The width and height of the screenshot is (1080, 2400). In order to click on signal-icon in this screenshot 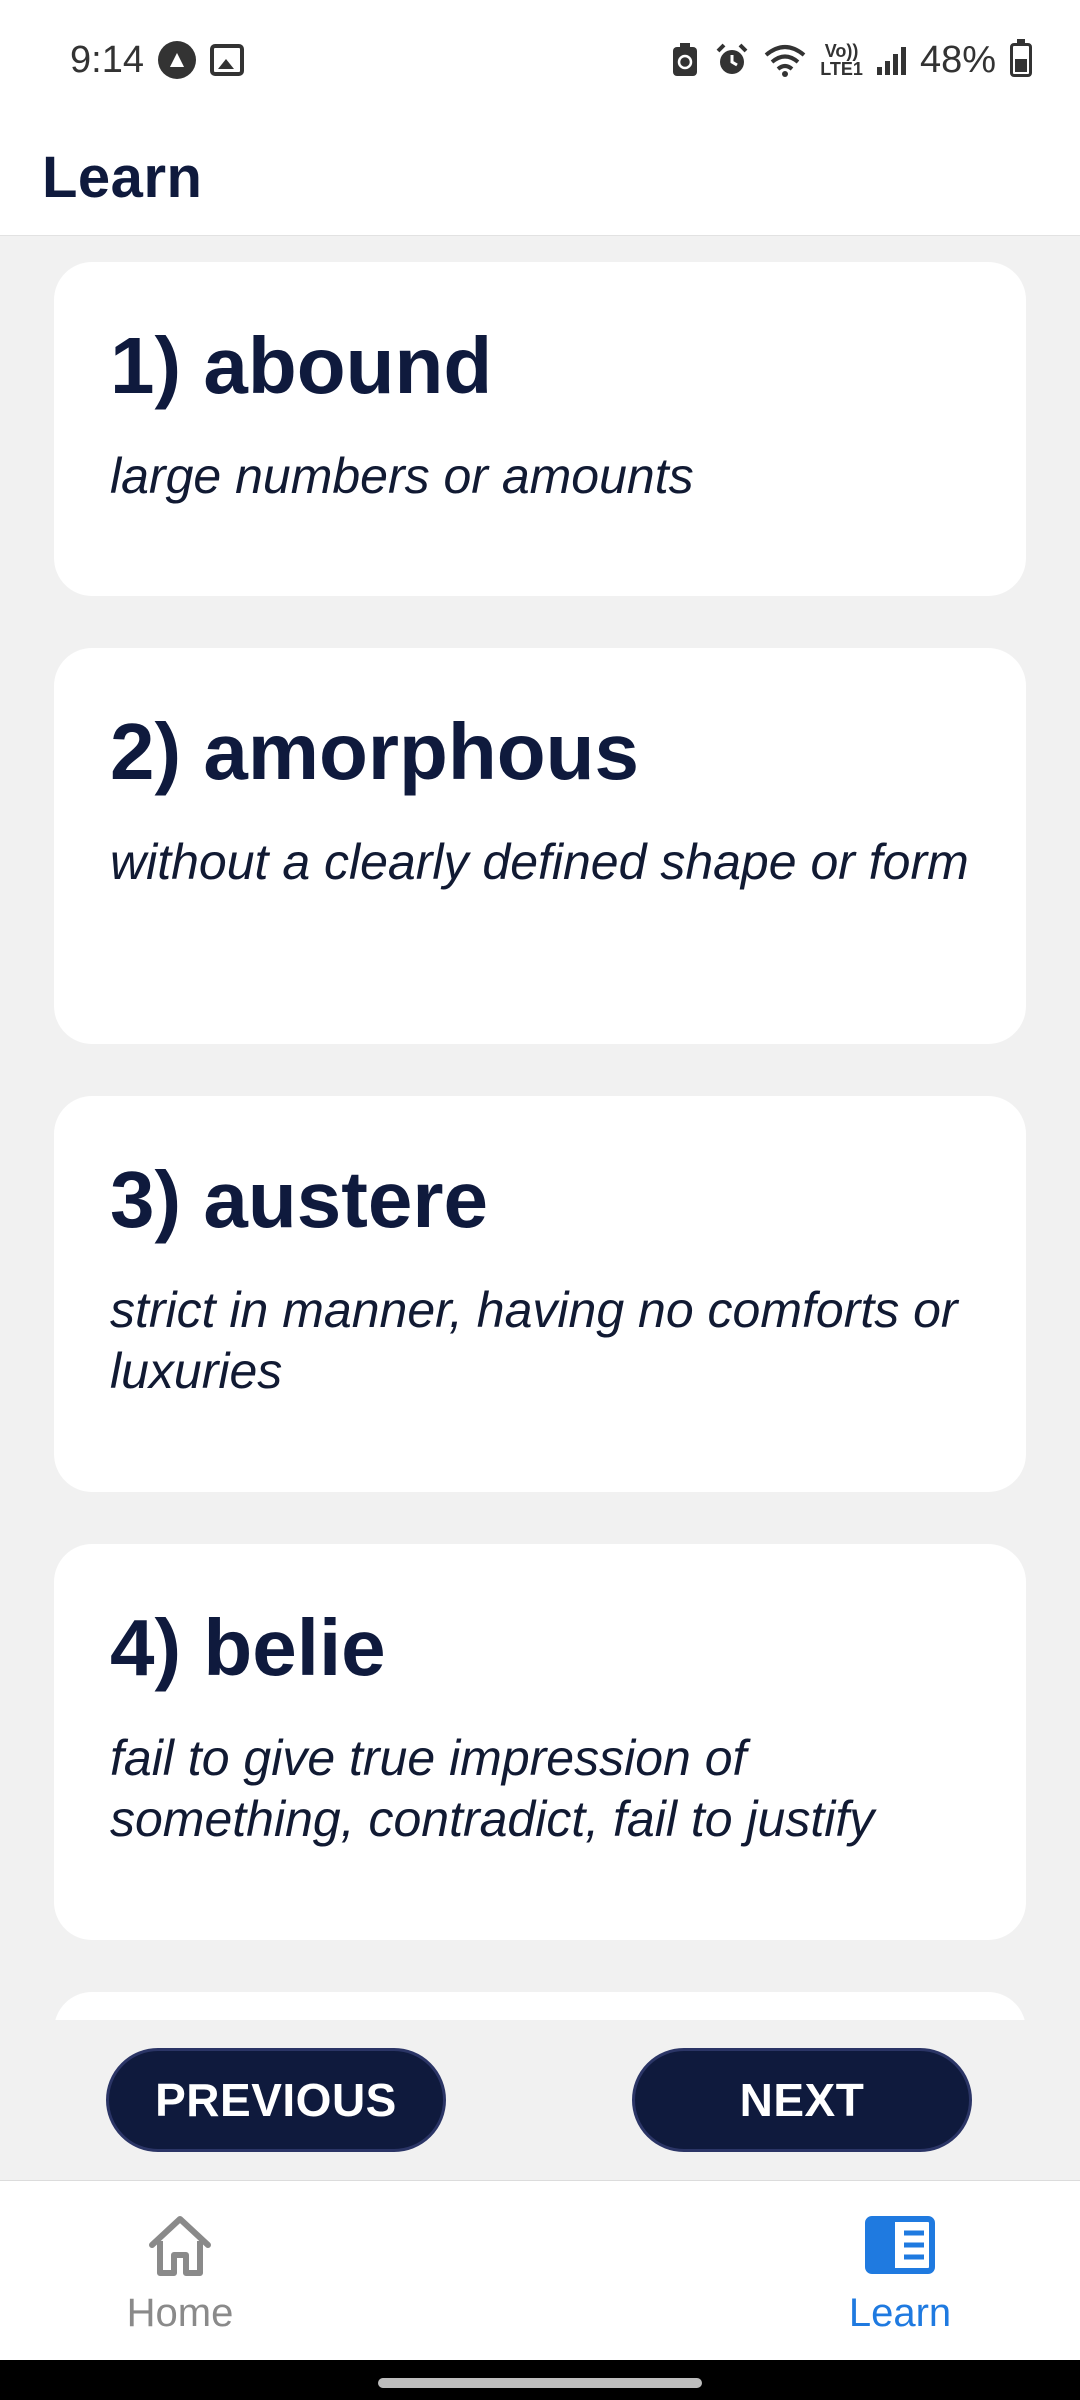, I will do `click(891, 60)`.